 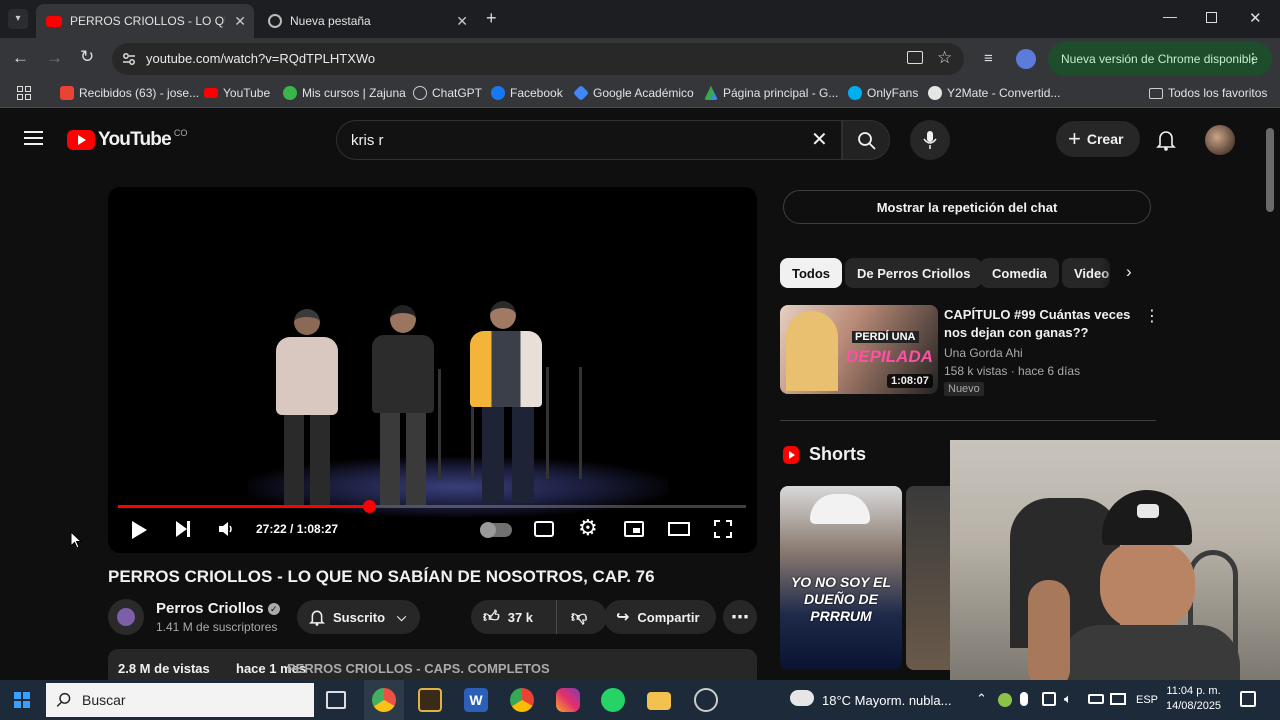 I want to click on reading-list-icon: ≡, so click(x=988, y=58).